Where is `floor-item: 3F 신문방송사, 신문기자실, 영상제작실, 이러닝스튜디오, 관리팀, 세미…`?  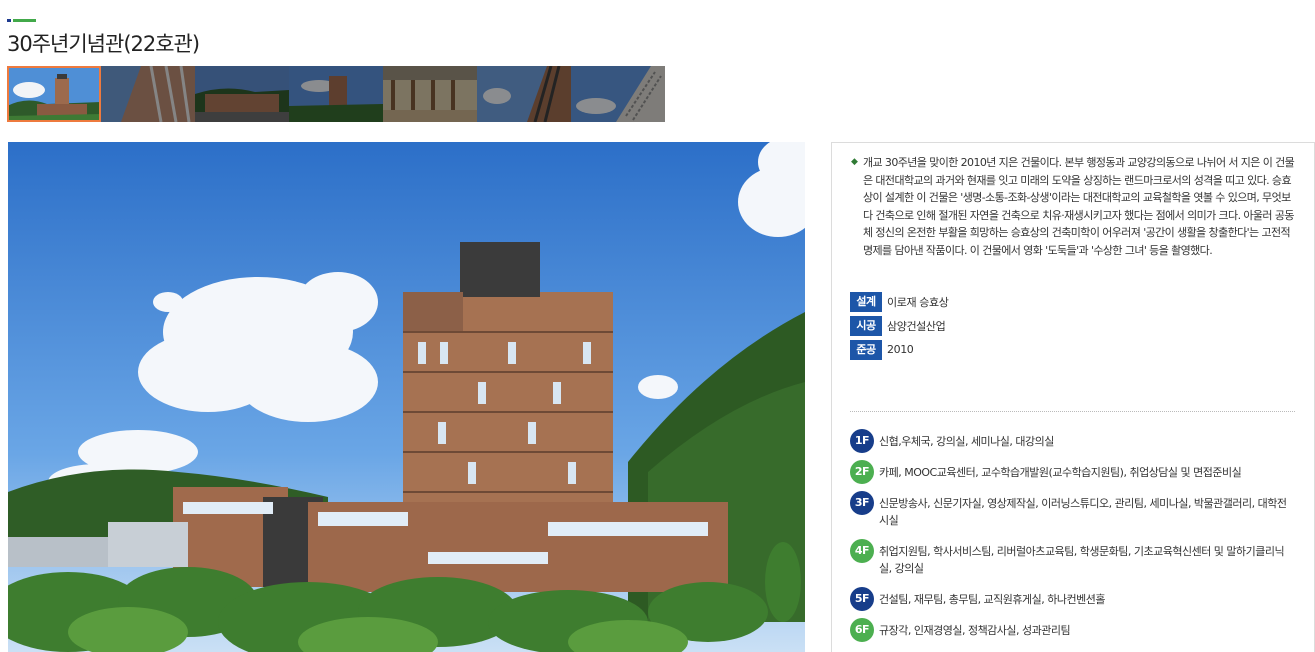
floor-item: 3F 신문방송사, 신문기자실, 영상제작실, 이러닝스튜디오, 관리팀, 세미… is located at coordinates (1072, 510).